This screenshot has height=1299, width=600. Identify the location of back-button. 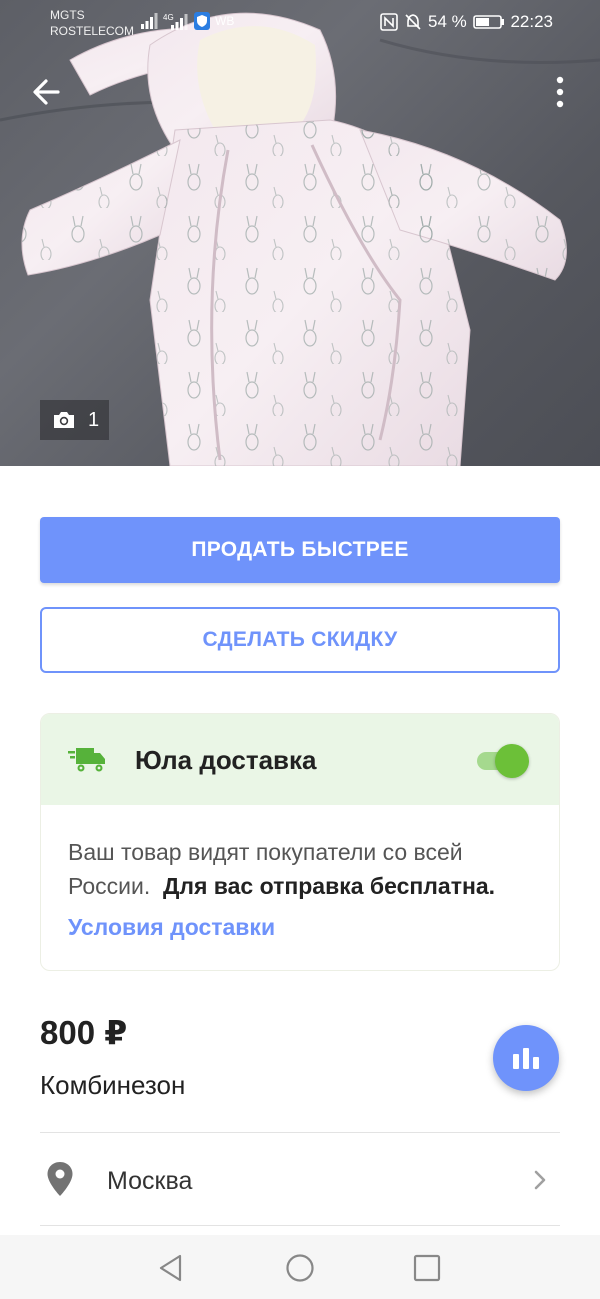
(48, 92).